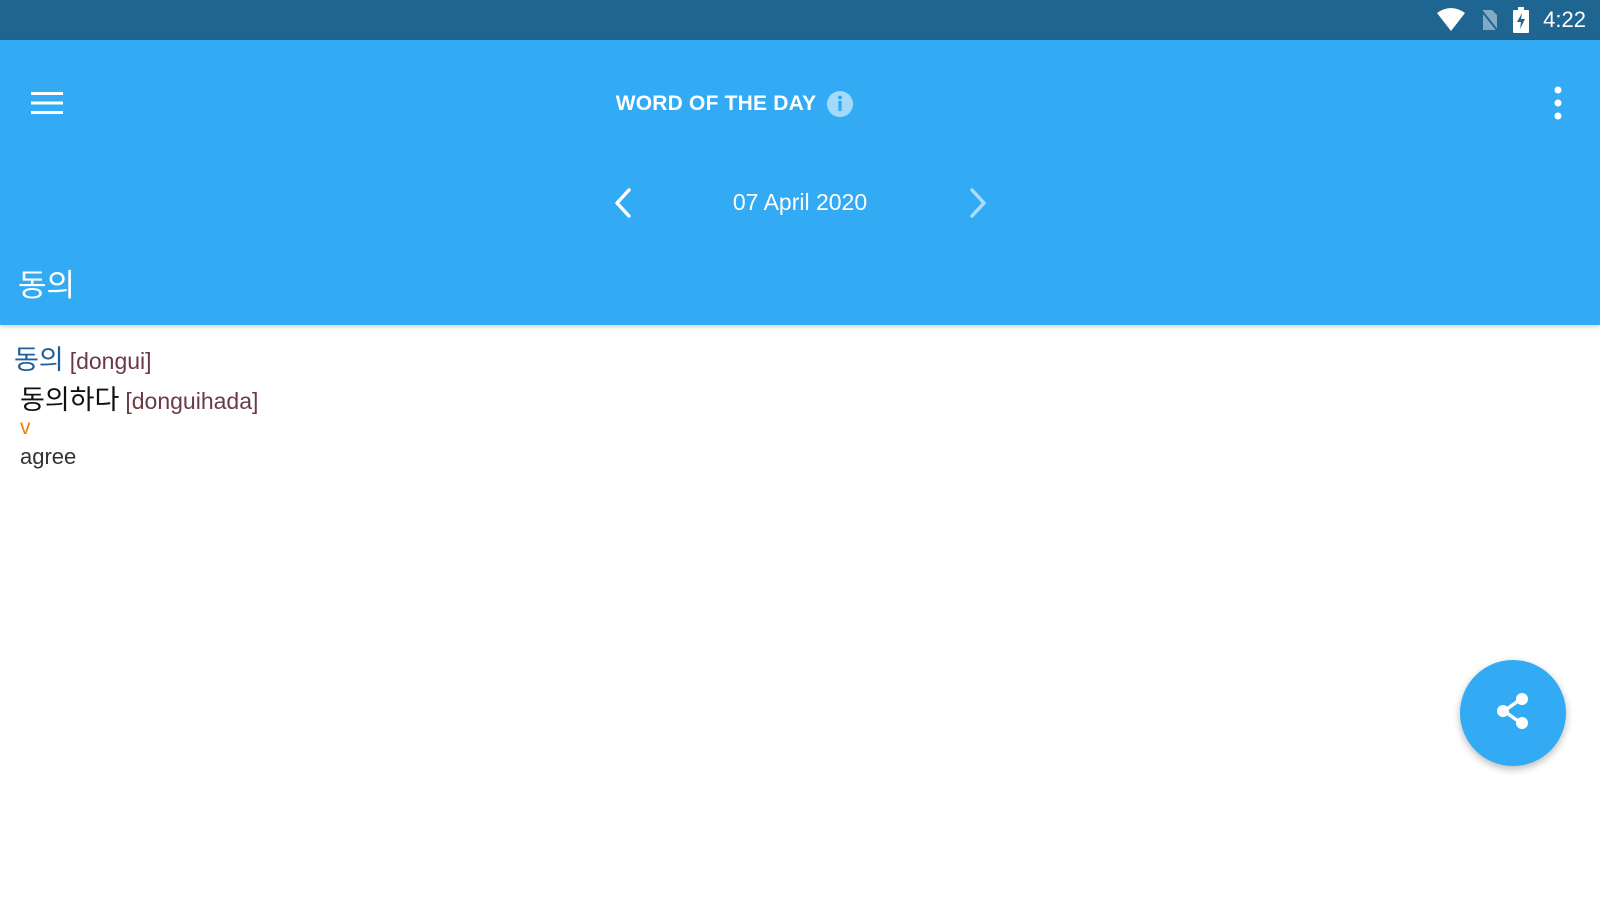 This screenshot has width=1600, height=900. I want to click on derived-word: 동의하다, so click(70, 400).